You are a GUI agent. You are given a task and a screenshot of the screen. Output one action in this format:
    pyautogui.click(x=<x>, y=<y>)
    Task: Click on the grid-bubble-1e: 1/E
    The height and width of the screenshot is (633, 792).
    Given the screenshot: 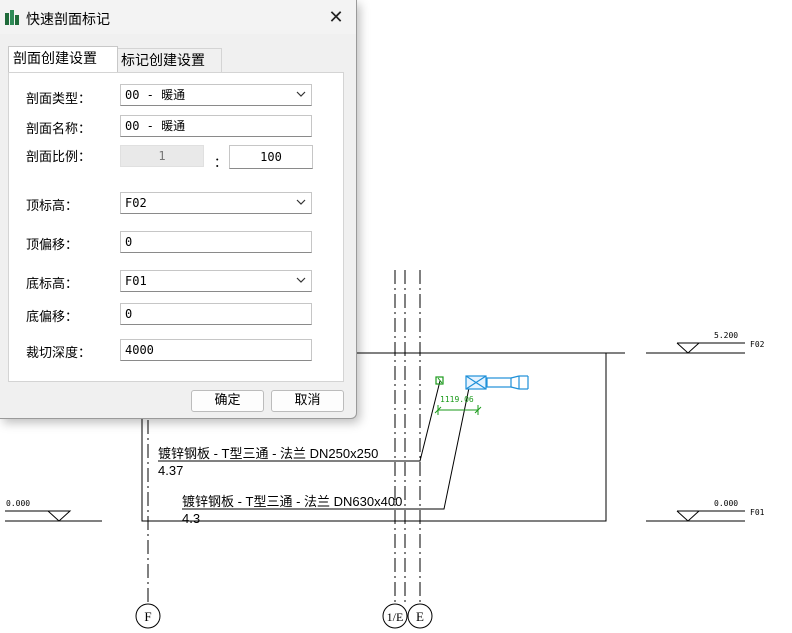 What is the action you would take?
    pyautogui.click(x=395, y=616)
    